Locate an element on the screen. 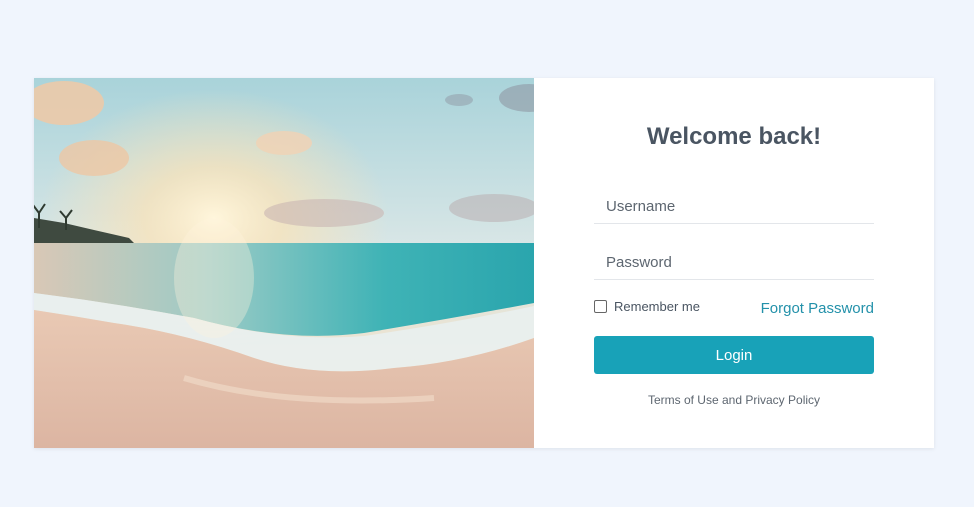  remember-me-label: Remember me is located at coordinates (657, 306).